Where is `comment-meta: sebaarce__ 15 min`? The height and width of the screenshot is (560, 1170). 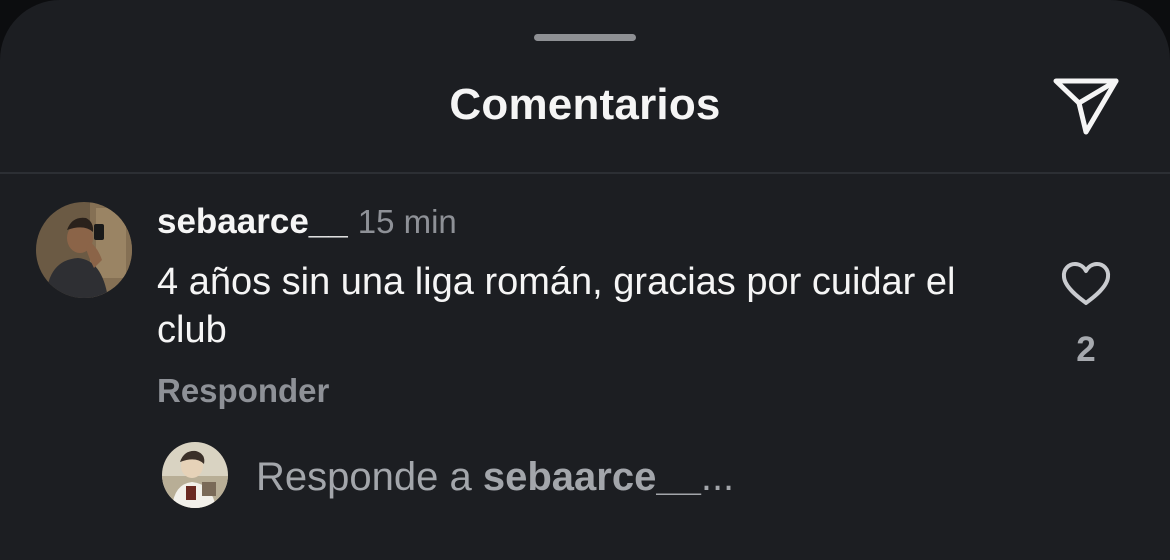 comment-meta: sebaarce__ 15 min is located at coordinates (307, 222).